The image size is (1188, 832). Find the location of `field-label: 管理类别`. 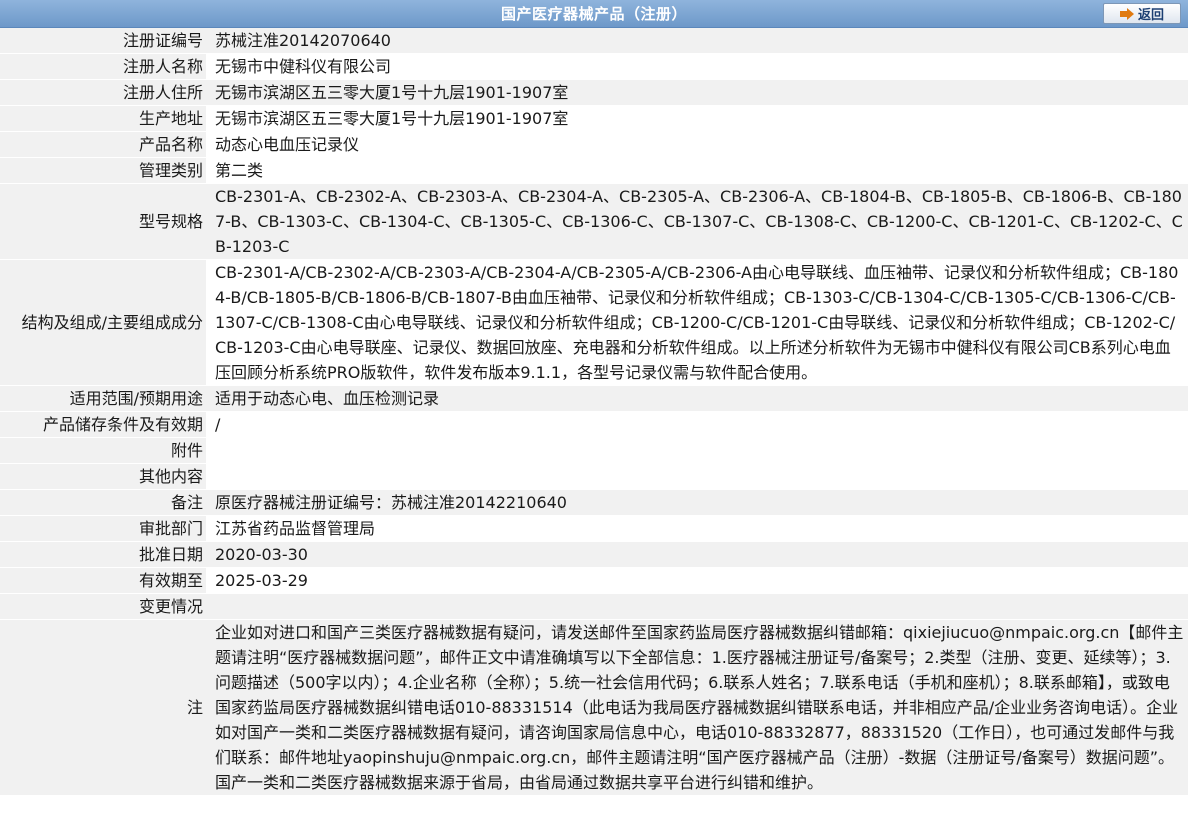

field-label: 管理类别 is located at coordinates (103, 170).